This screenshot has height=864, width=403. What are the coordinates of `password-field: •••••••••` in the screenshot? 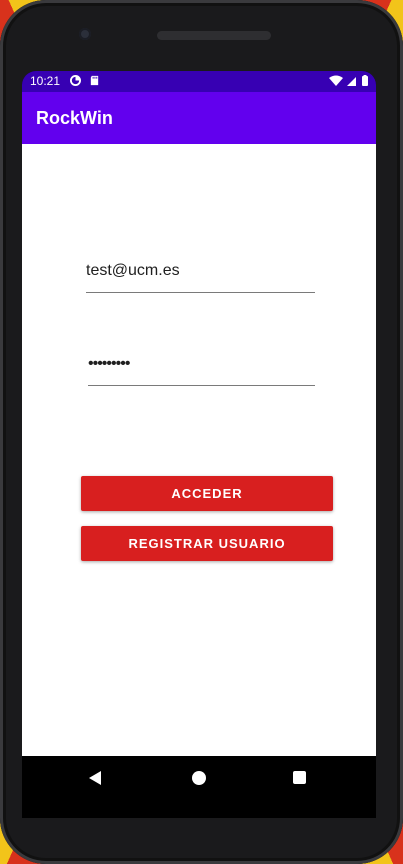 It's located at (201, 365).